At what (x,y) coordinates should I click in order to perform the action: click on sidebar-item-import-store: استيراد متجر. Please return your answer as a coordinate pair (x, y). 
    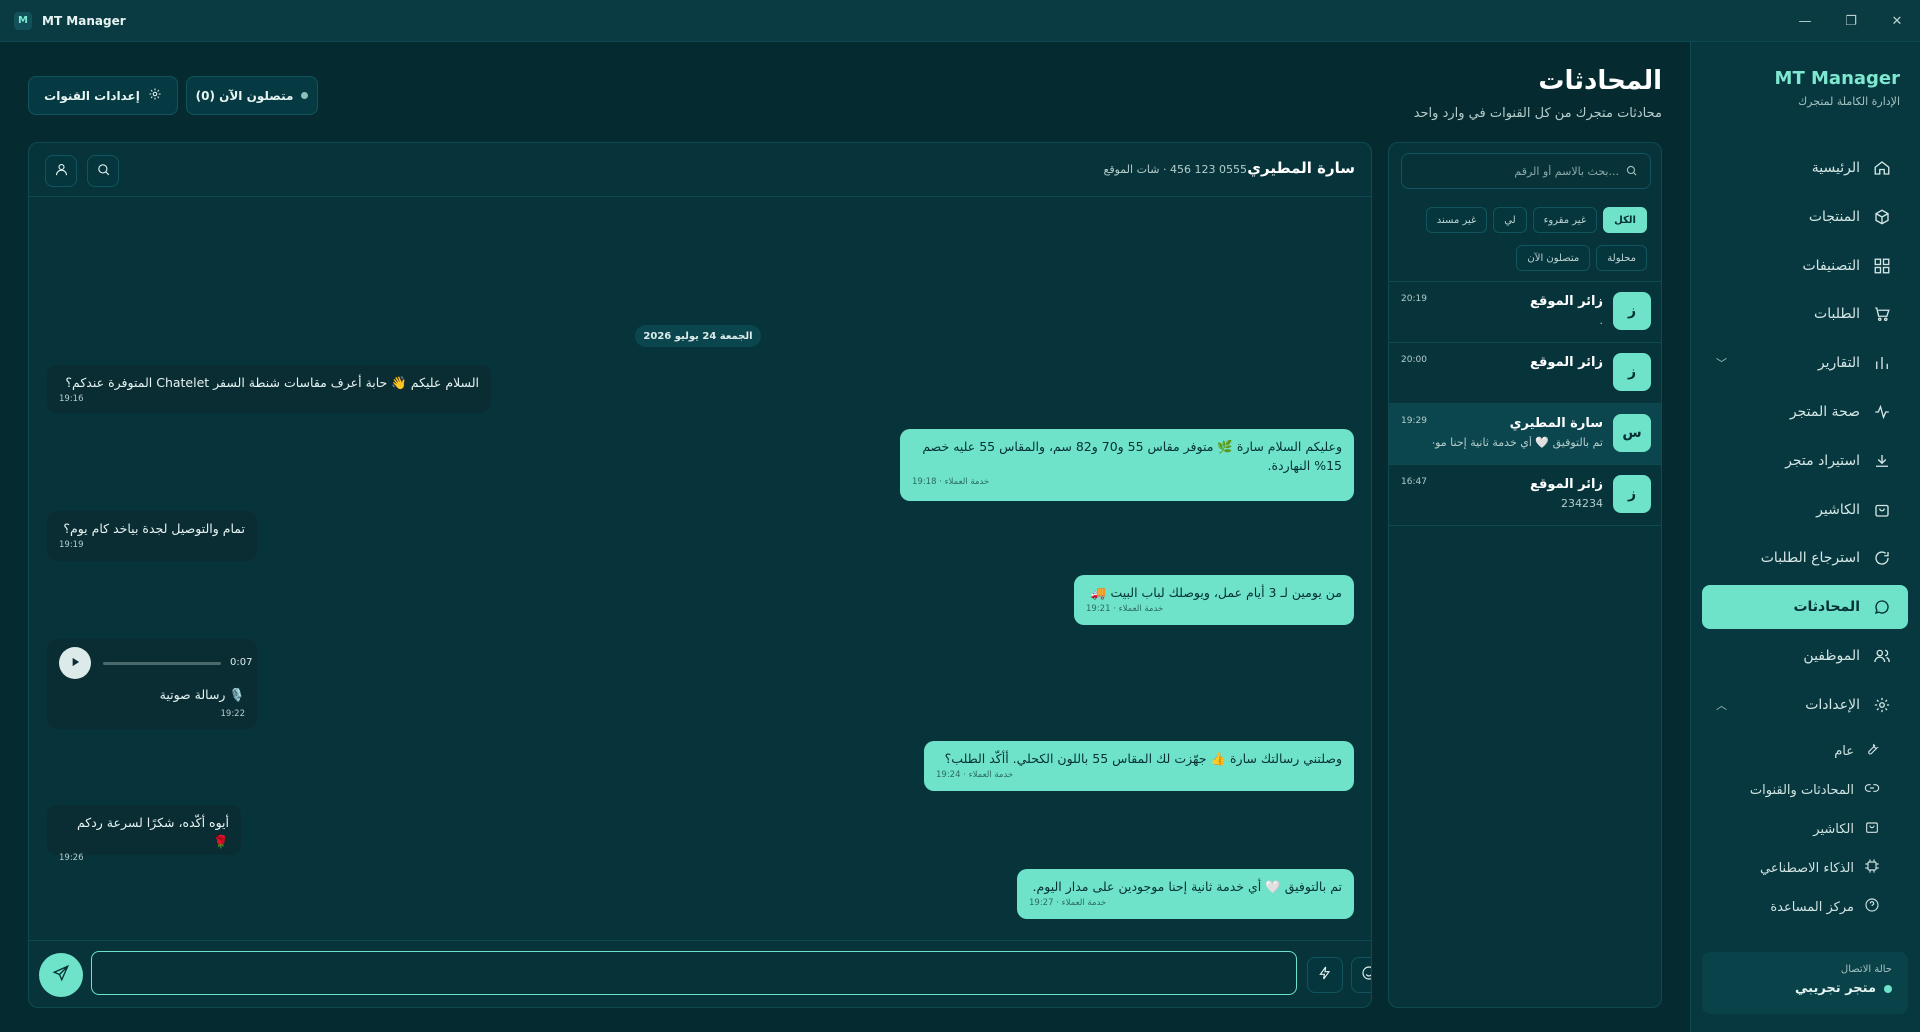
    Looking at the image, I should click on (1805, 461).